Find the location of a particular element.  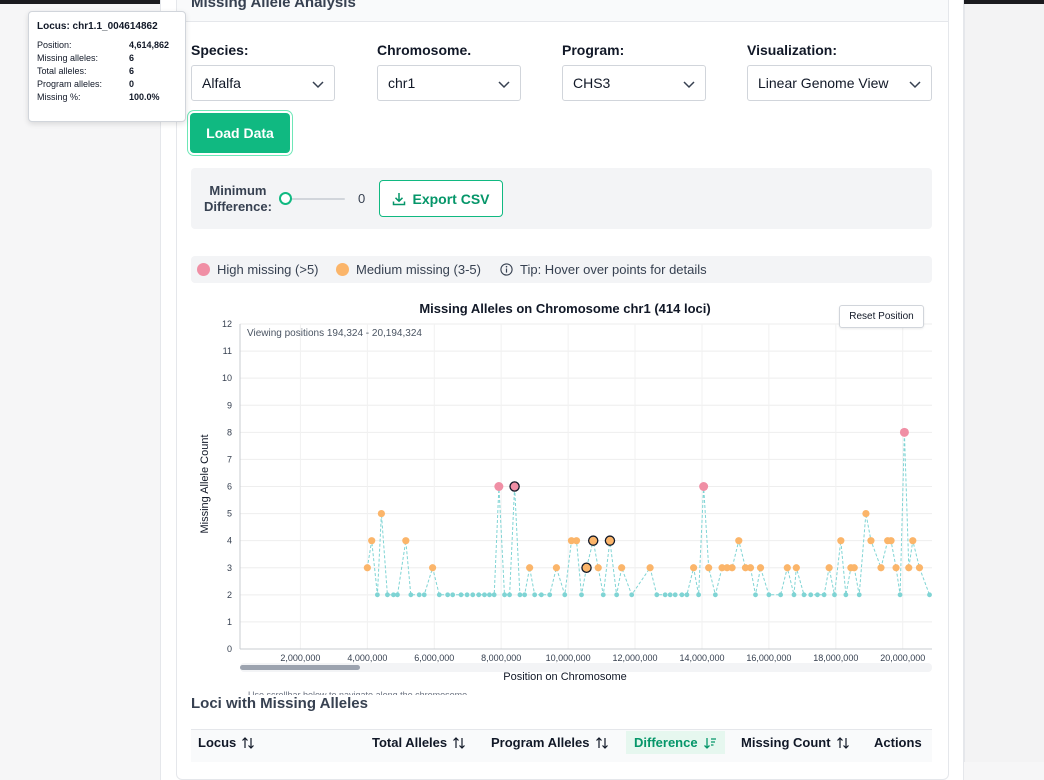

y-tick-label: 0 is located at coordinates (229, 649).